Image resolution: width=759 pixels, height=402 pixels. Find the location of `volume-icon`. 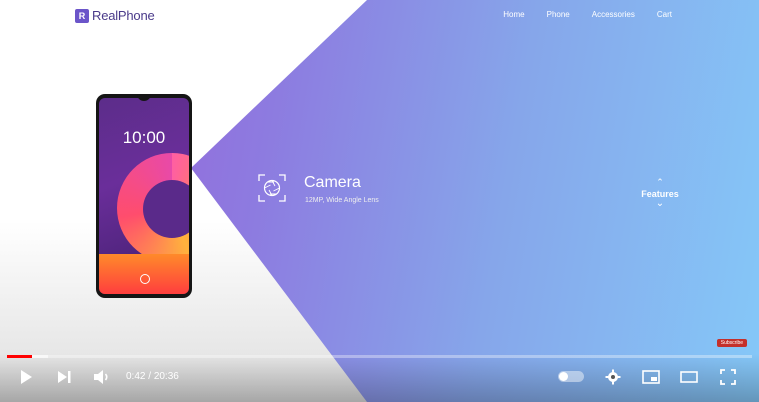

volume-icon is located at coordinates (101, 377).